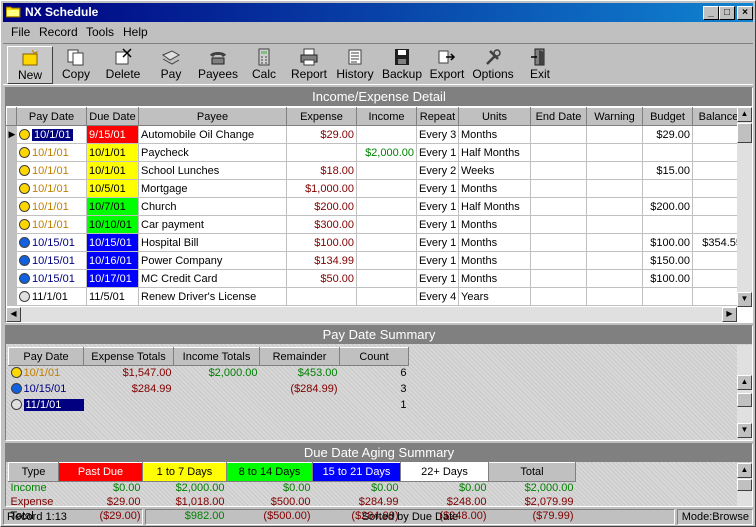 The height and width of the screenshot is (527, 756). I want to click on payees-button: Payees, so click(218, 65).